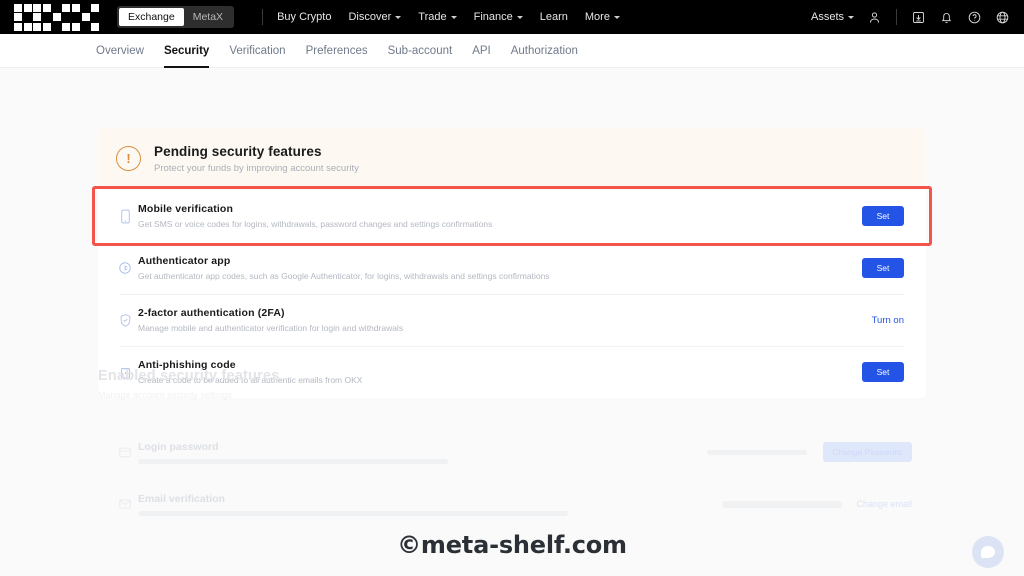 Image resolution: width=1024 pixels, height=576 pixels. I want to click on nav-item-more: More, so click(602, 17).